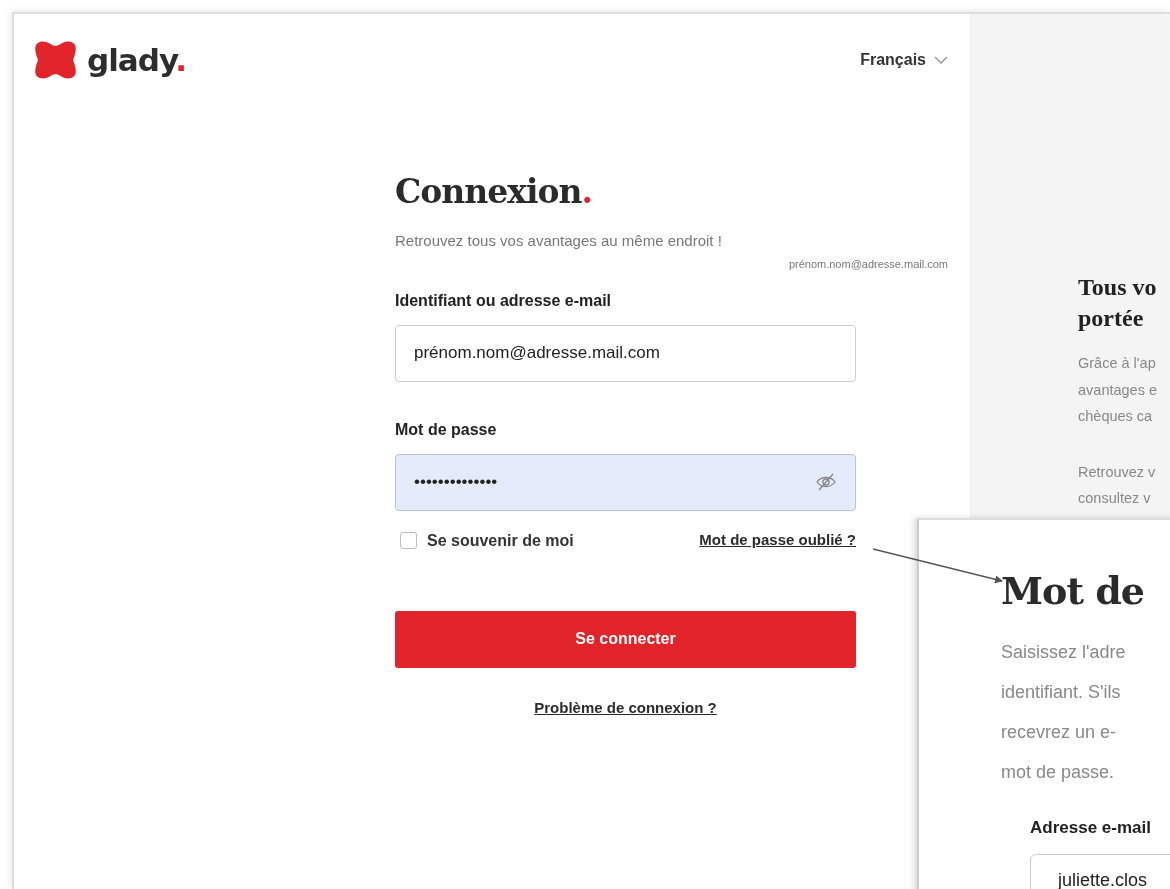 This screenshot has height=889, width=1170. I want to click on remember-checkbox, so click(408, 541).